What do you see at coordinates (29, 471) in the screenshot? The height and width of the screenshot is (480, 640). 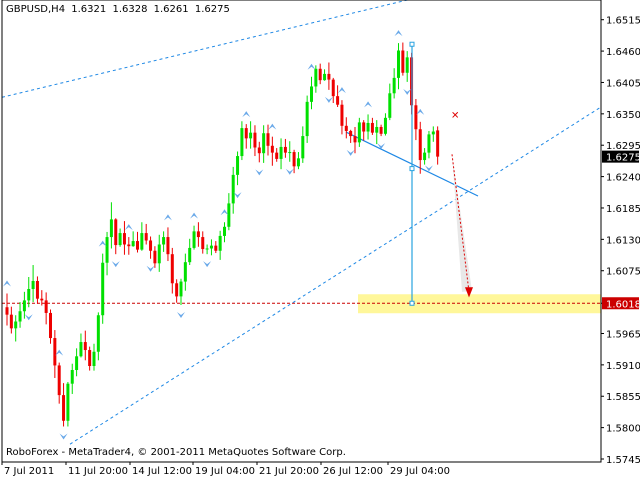 I see `x-tick-label: 7 Jul 2011` at bounding box center [29, 471].